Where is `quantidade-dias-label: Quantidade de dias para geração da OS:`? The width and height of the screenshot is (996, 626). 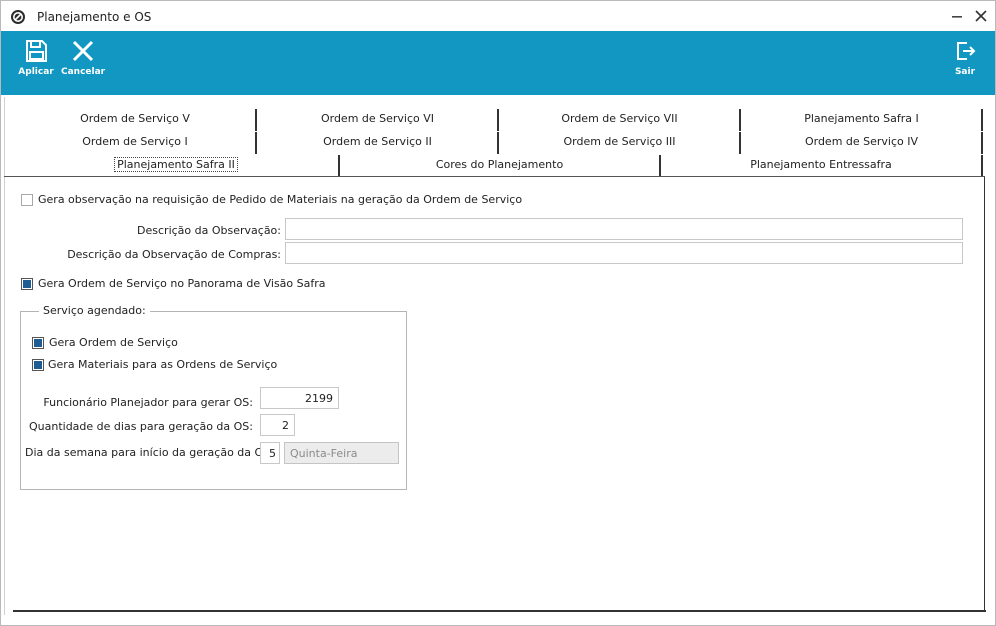 quantidade-dias-label: Quantidade de dias para geração da OS: is located at coordinates (140, 426).